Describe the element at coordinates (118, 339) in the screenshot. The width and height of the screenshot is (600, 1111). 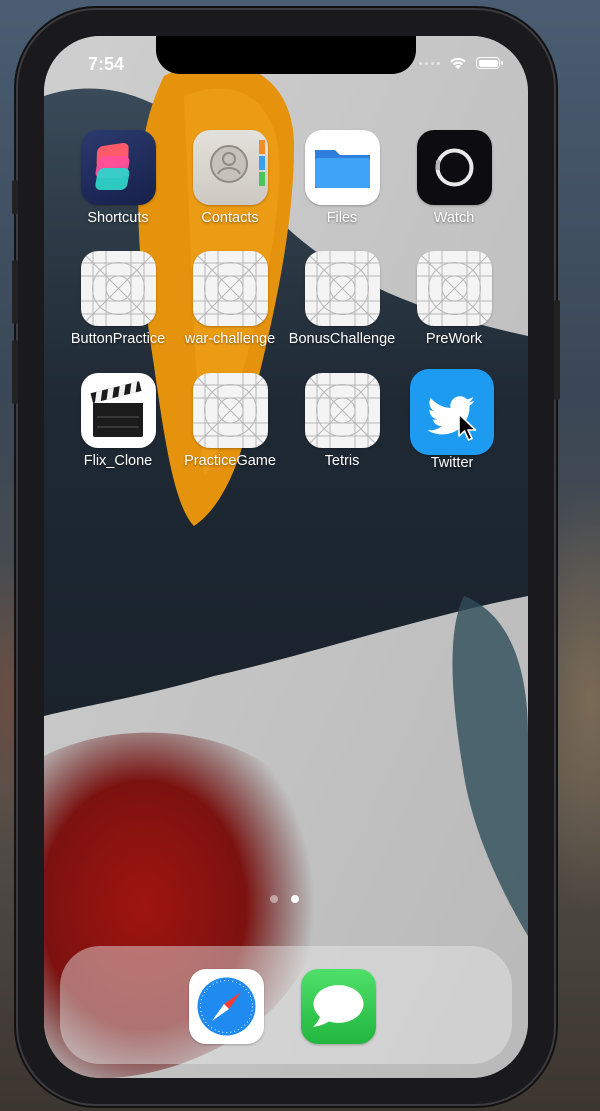
I see `app-label: ButtonPractice` at that location.